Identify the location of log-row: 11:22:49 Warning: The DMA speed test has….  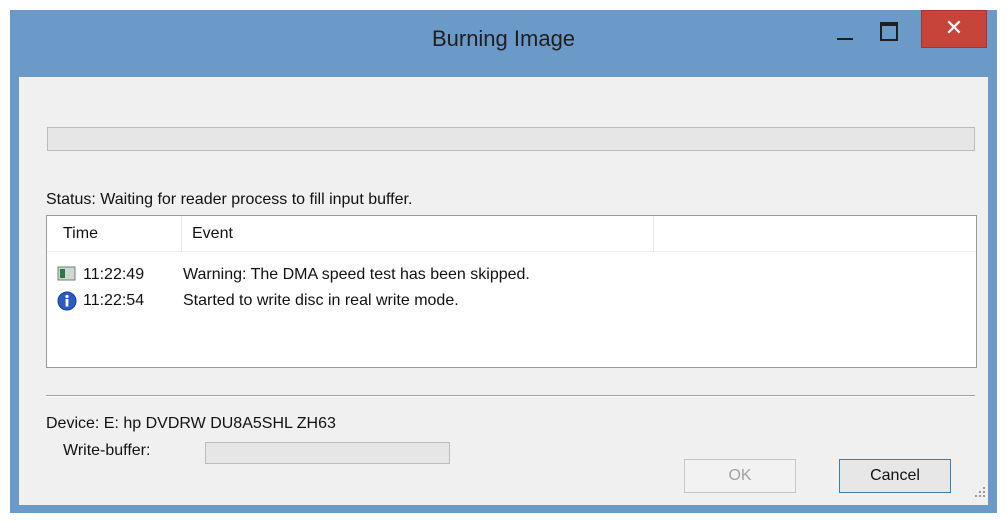
(511, 275).